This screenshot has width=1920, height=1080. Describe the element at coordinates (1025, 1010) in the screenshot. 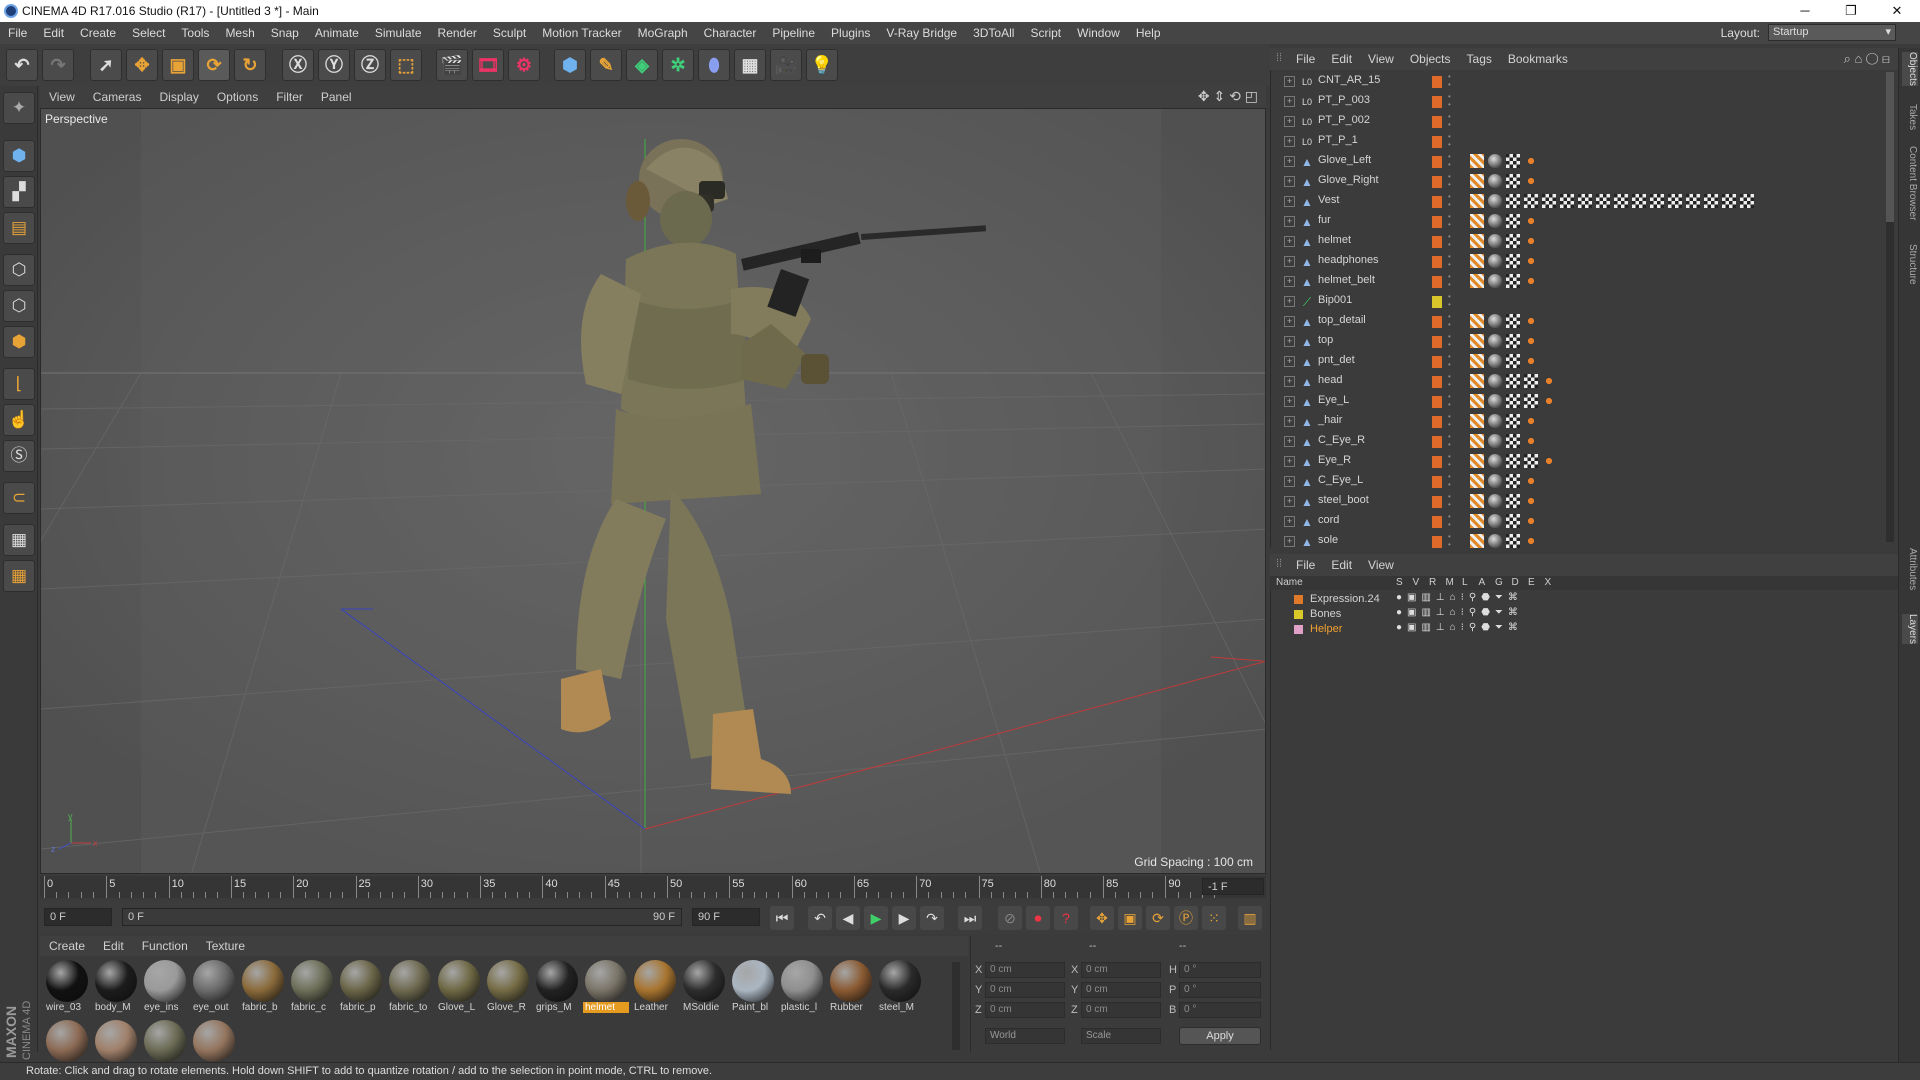

I see `position-z-field: 0 cm` at that location.